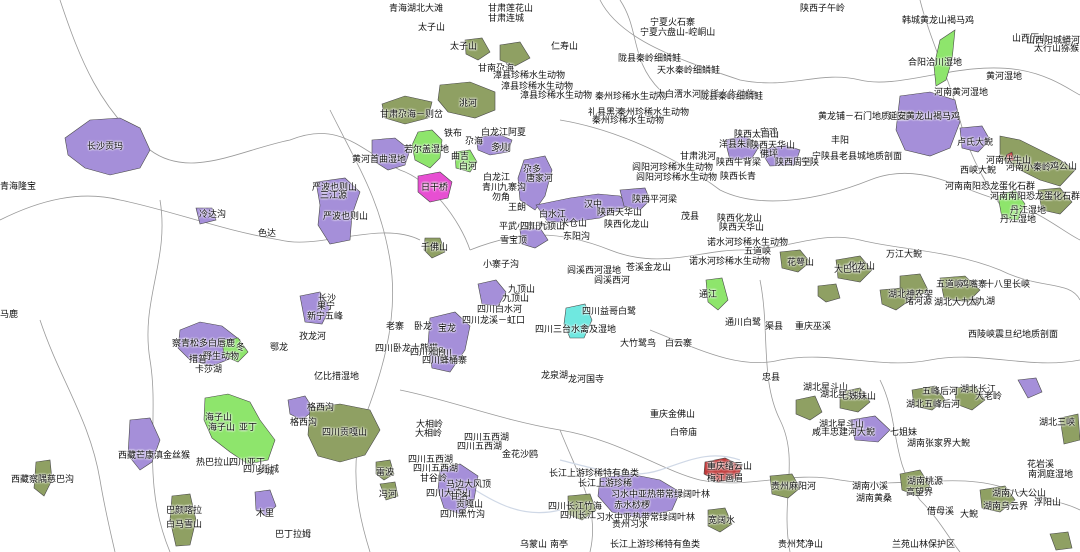 The width and height of the screenshot is (1080, 552). Describe the element at coordinates (555, 376) in the screenshot. I see `place-label: 龙泉湖` at that location.